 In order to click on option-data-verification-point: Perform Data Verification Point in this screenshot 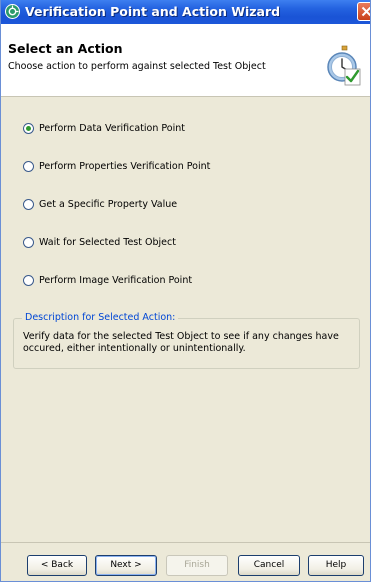, I will do `click(104, 128)`.